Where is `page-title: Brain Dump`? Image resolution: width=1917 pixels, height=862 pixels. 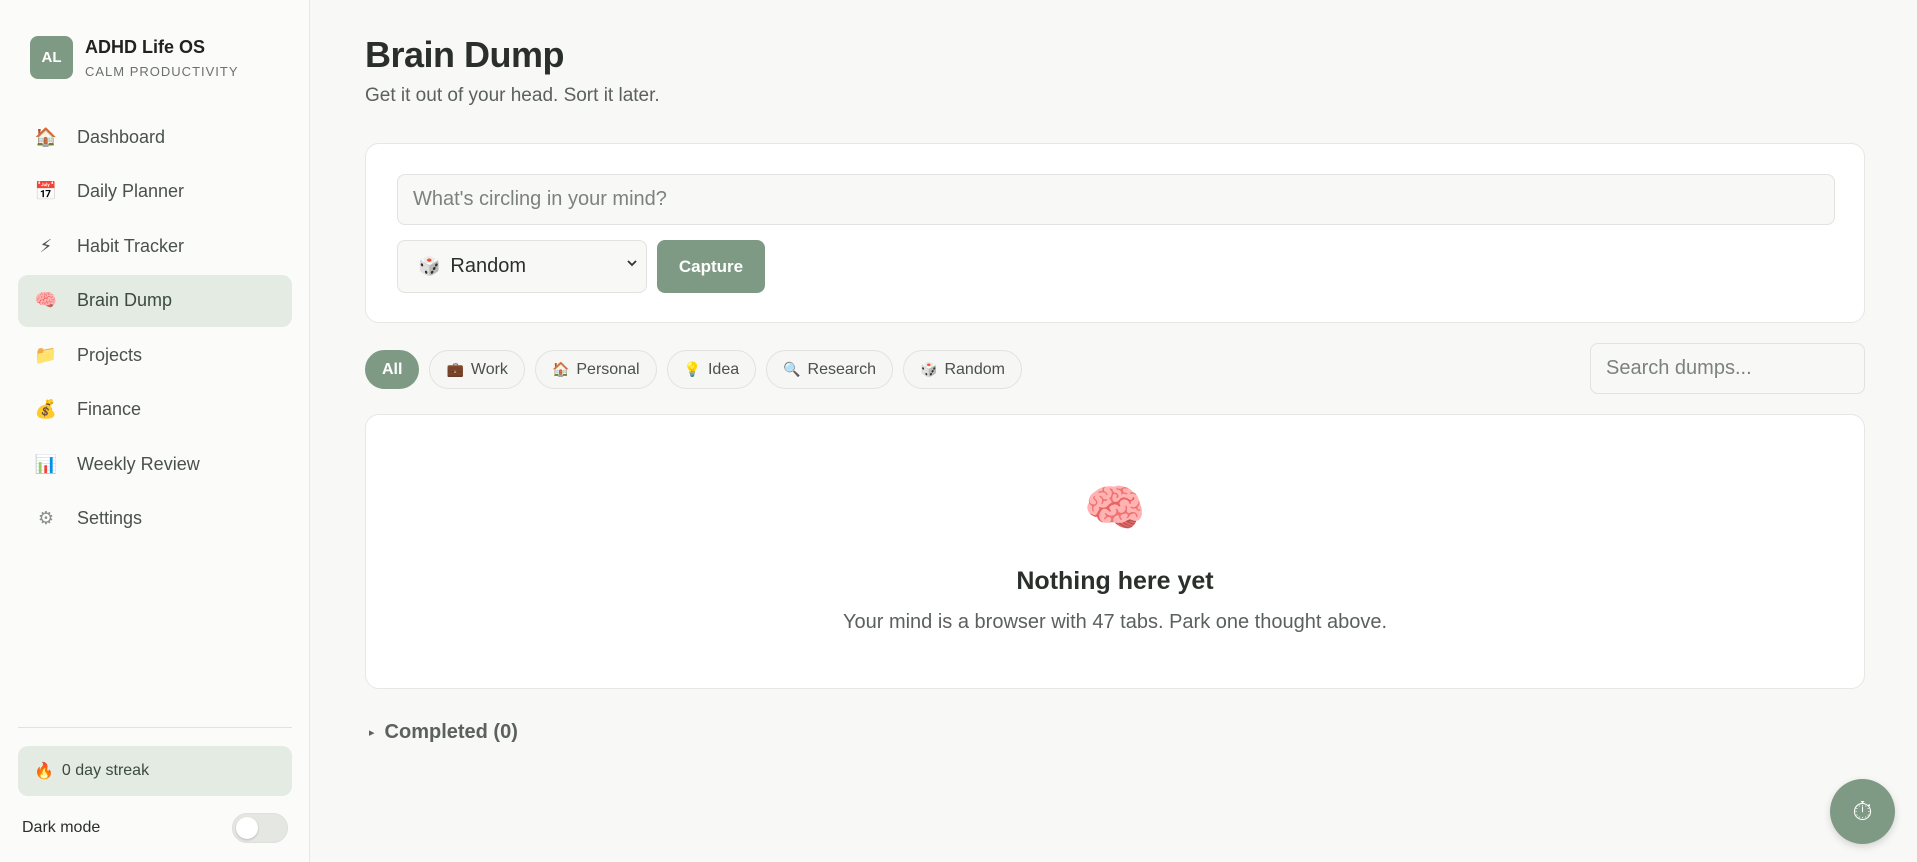 page-title: Brain Dump is located at coordinates (465, 54).